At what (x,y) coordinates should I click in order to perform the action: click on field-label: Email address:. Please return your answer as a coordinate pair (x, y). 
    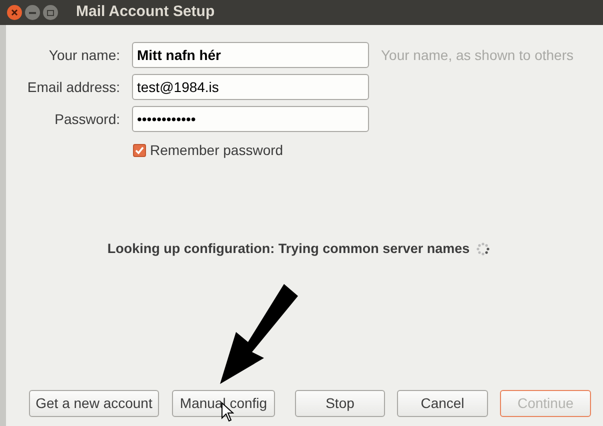
    Looking at the image, I should click on (73, 87).